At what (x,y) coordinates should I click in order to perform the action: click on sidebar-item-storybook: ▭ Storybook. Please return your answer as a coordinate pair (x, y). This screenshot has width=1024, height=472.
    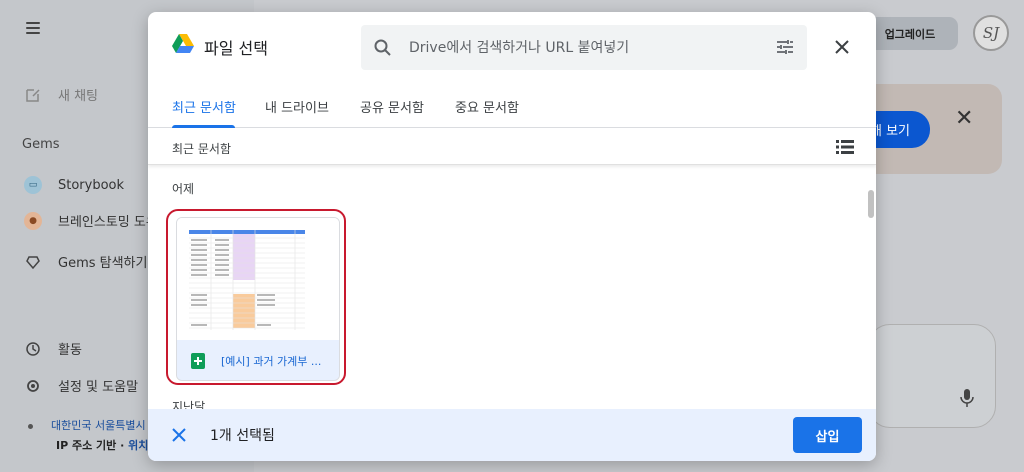
    Looking at the image, I should click on (74, 185).